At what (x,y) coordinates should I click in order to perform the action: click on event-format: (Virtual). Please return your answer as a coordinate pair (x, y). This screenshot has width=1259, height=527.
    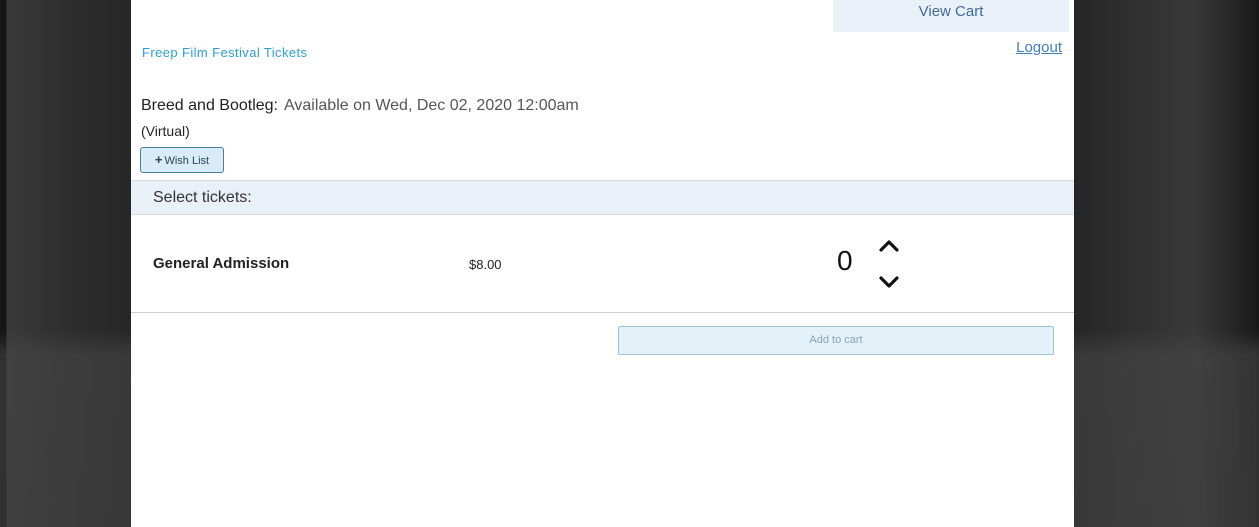
    Looking at the image, I should click on (165, 131).